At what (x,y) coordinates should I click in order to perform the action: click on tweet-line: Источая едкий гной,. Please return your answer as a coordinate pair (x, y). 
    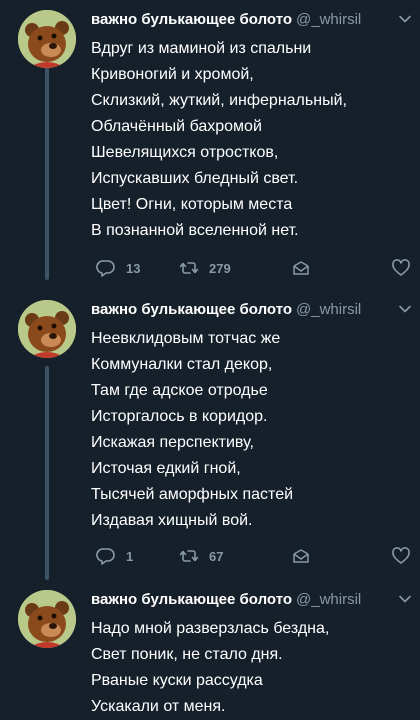
    Looking at the image, I should click on (166, 468).